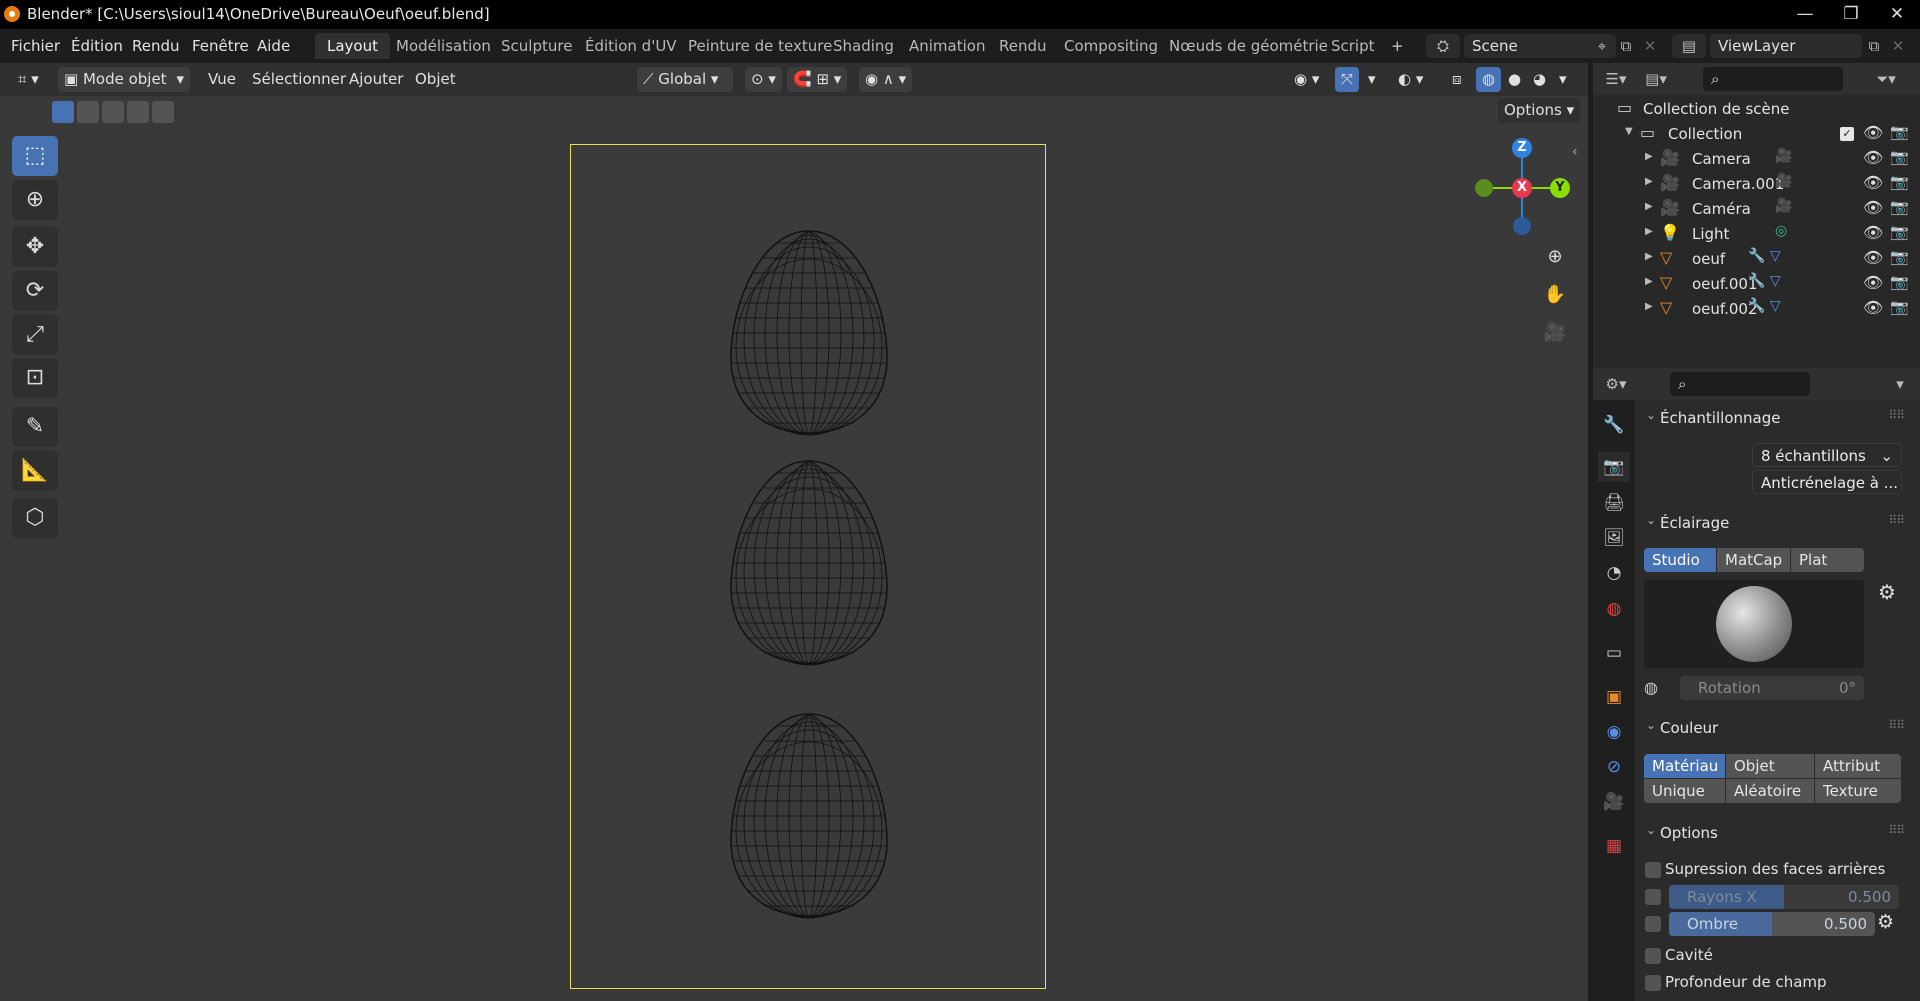  What do you see at coordinates (376, 79) in the screenshot?
I see `menu-ajouter: Ajouter` at bounding box center [376, 79].